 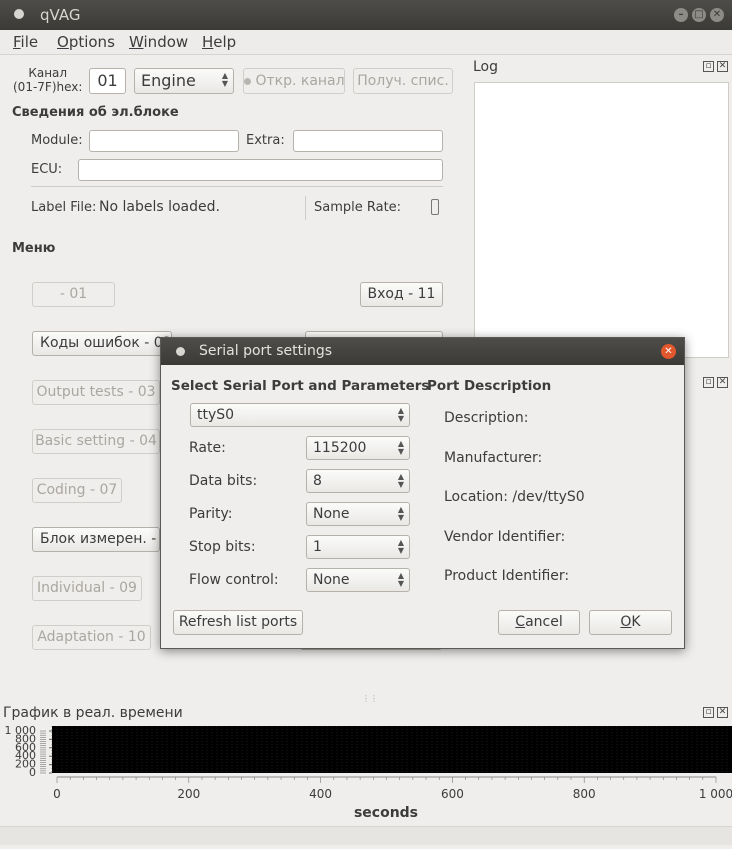 I want to click on param-select: 115200 ▲ ▼, so click(x=358, y=448).